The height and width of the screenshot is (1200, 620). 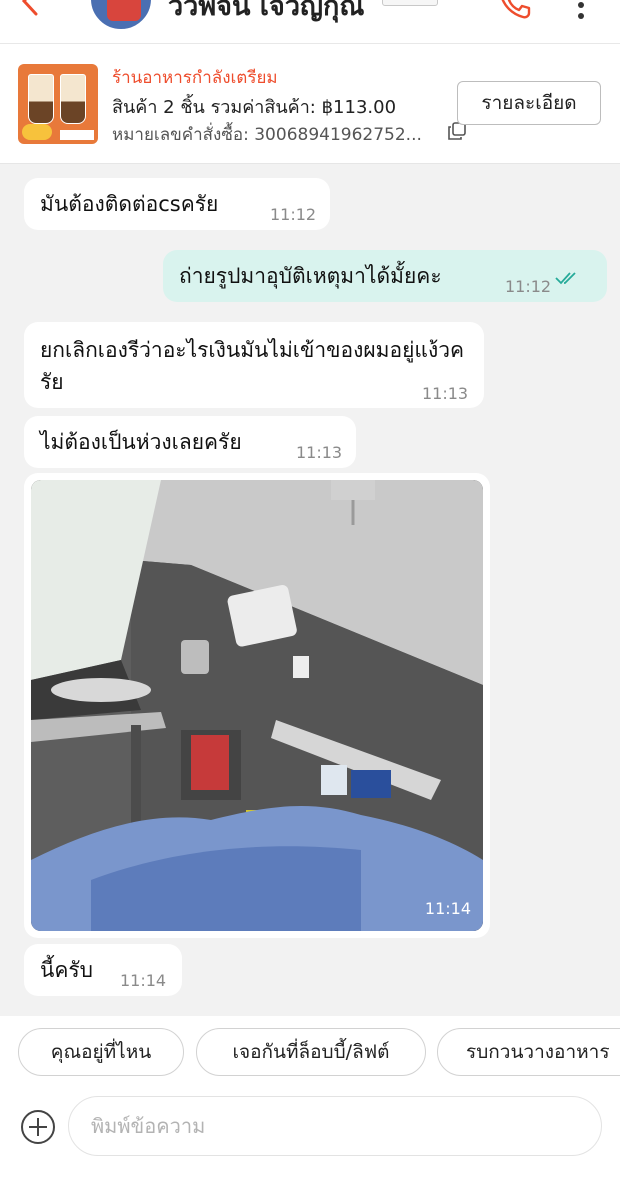 I want to click on message-text: มันต้องติดต่อcsครัย, so click(x=129, y=204).